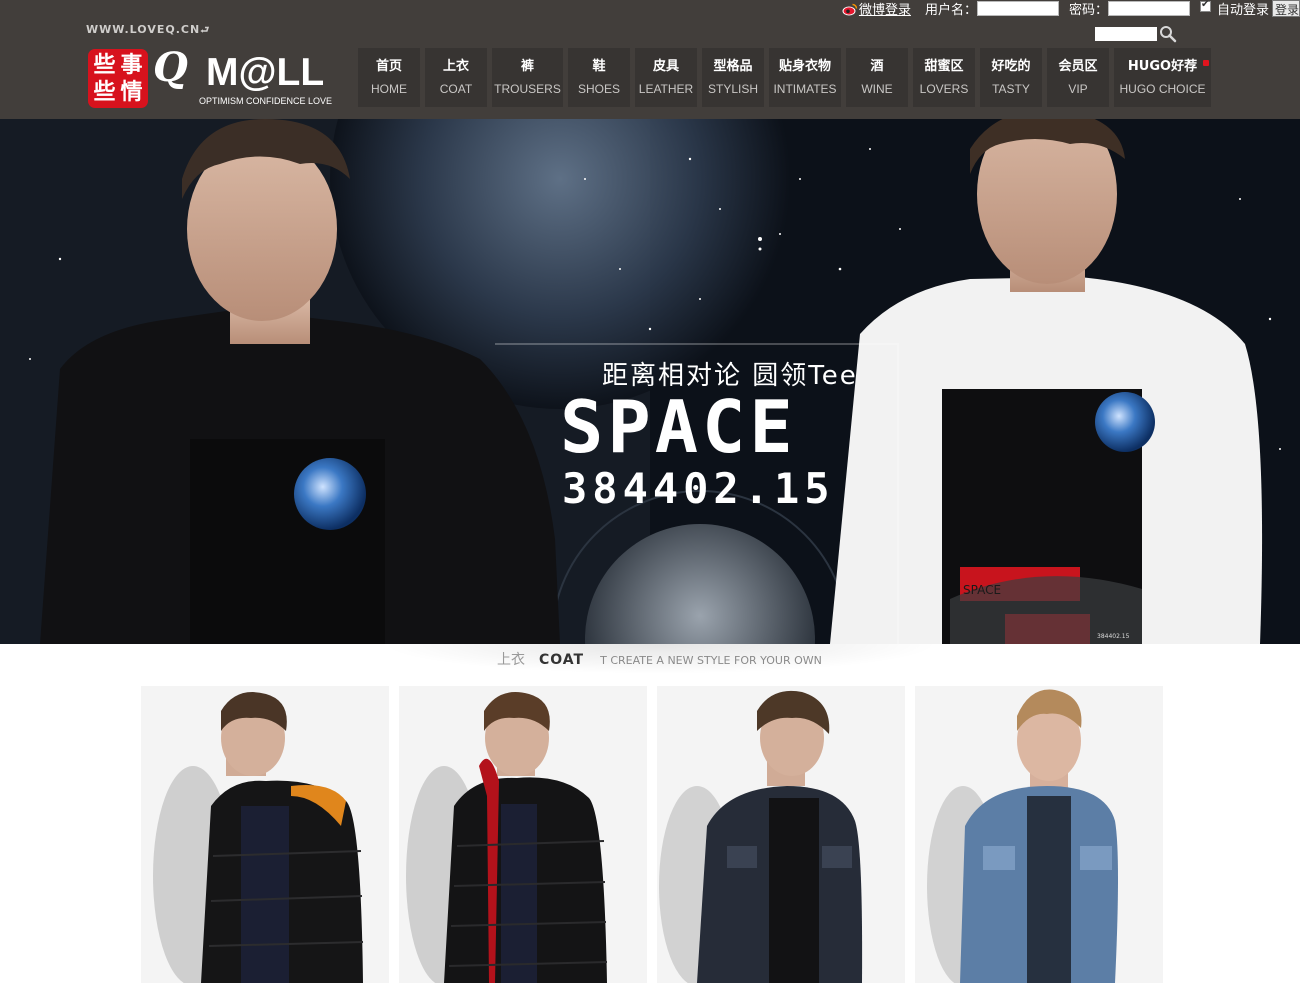 The height and width of the screenshot is (983, 1300). I want to click on banner-title: SPACE, so click(678, 427).